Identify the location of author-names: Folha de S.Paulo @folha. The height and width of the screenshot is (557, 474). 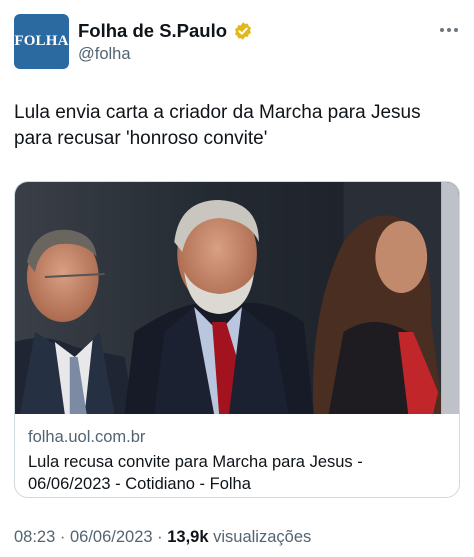
(165, 42).